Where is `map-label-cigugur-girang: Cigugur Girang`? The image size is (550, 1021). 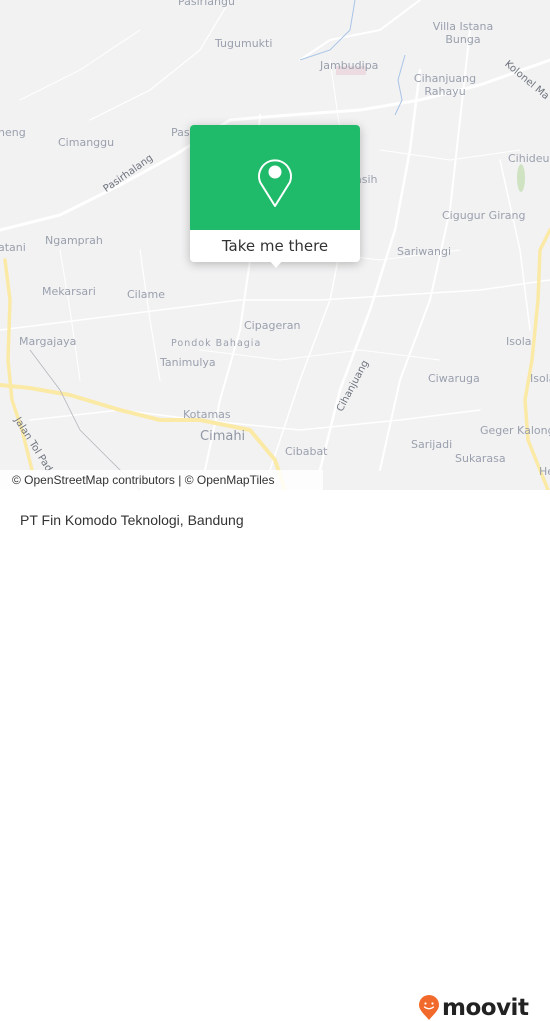 map-label-cigugur-girang: Cigugur Girang is located at coordinates (484, 215).